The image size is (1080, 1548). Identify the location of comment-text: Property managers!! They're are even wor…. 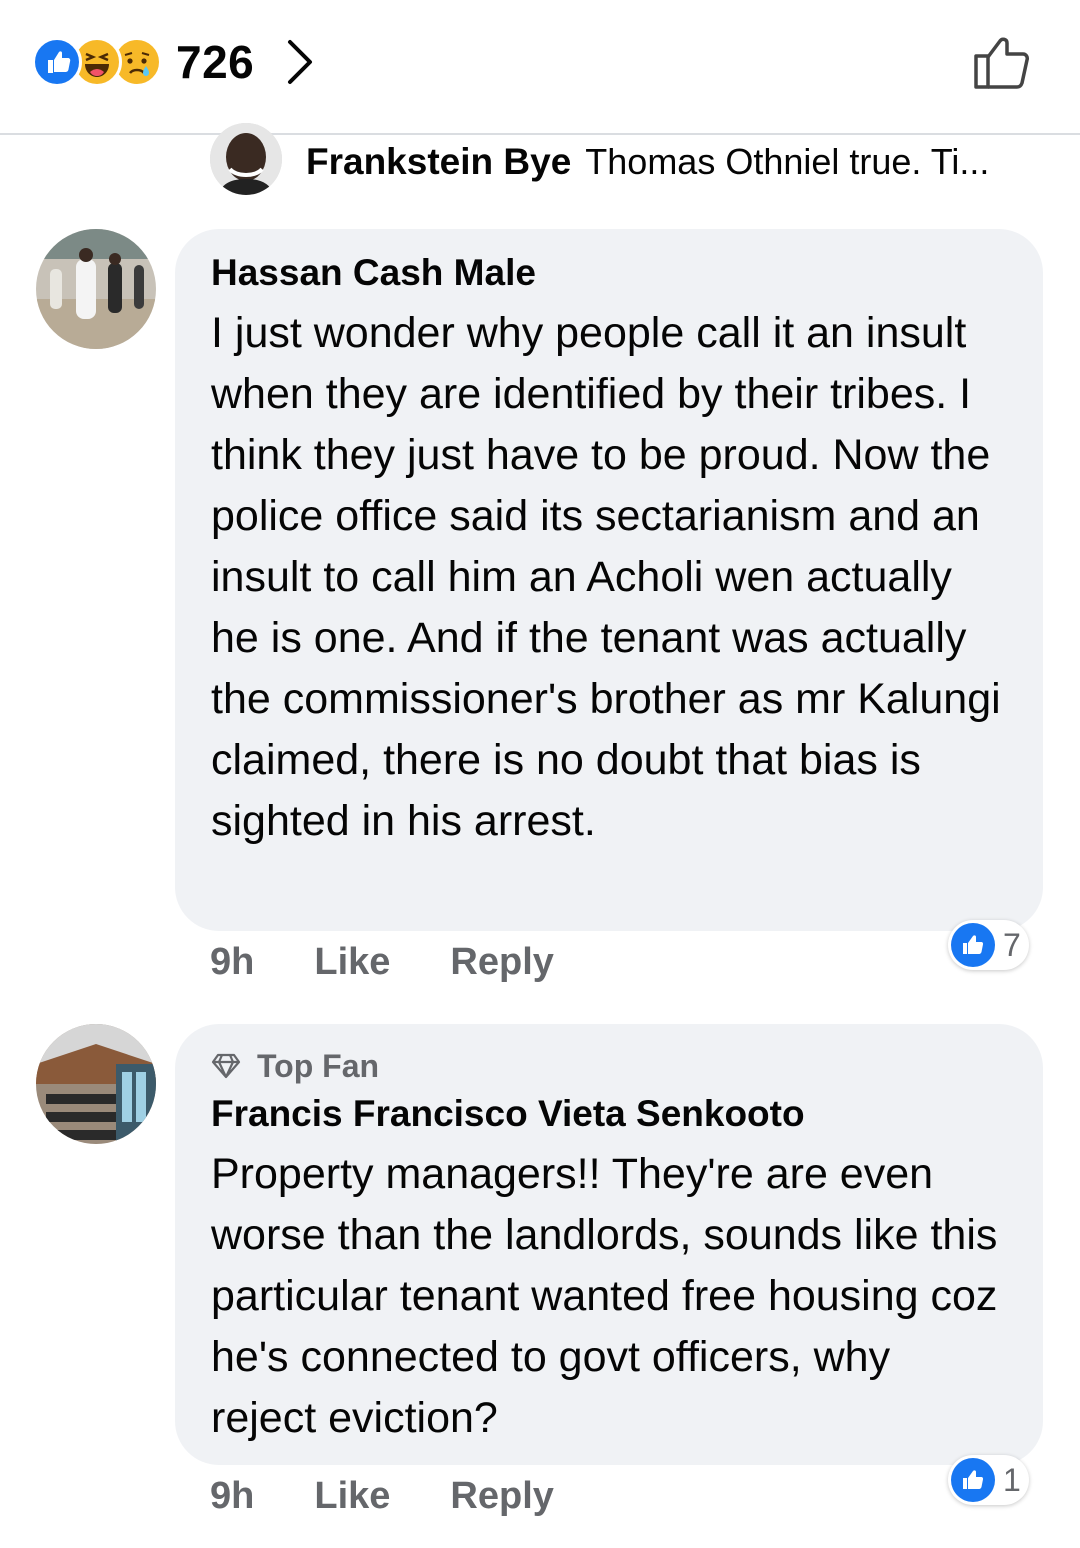
(604, 1296).